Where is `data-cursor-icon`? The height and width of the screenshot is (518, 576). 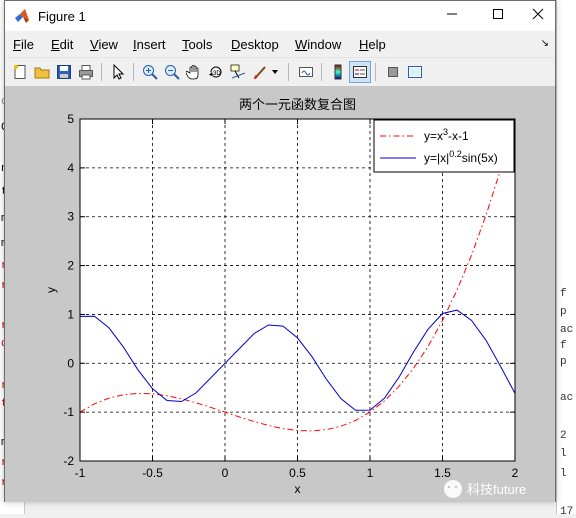 data-cursor-icon is located at coordinates (238, 72).